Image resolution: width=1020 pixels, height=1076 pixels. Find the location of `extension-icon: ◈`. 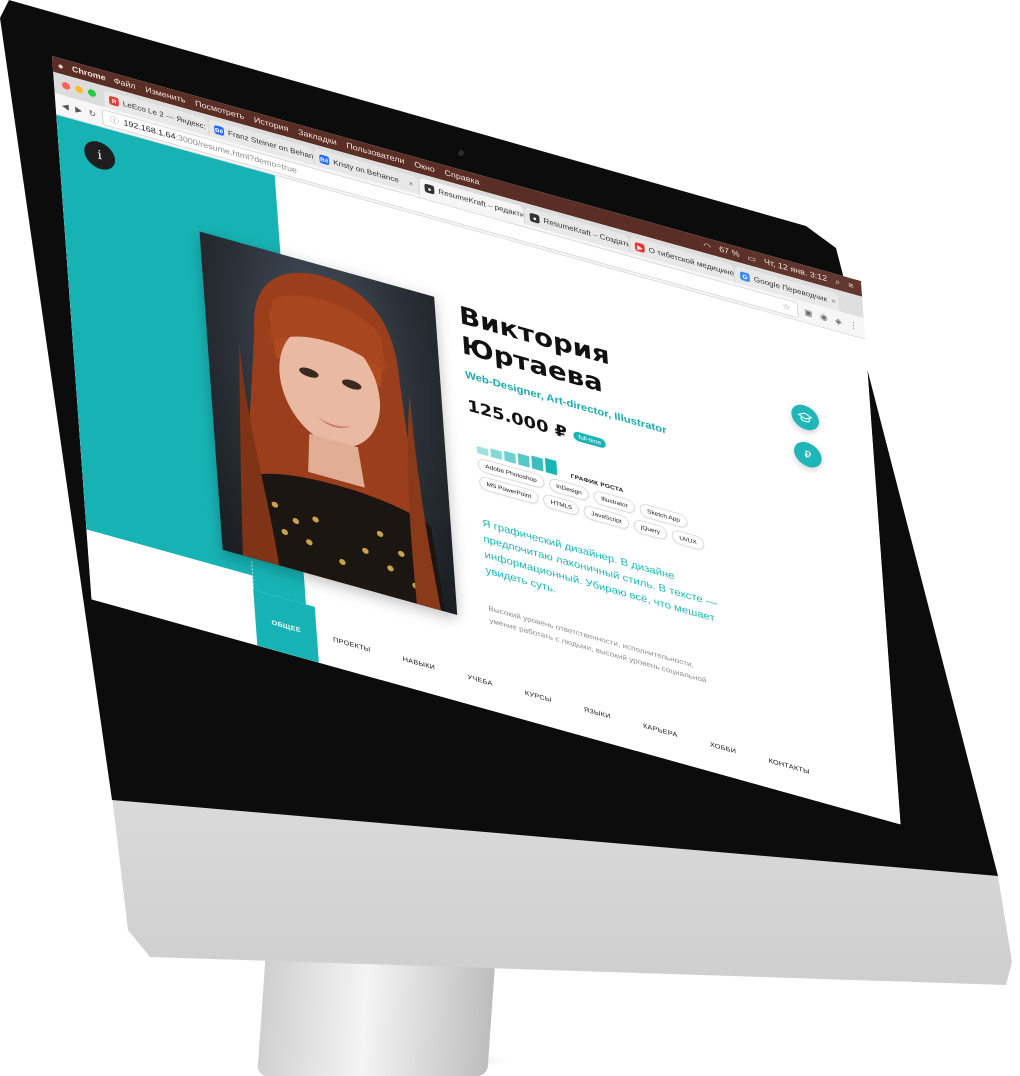

extension-icon: ◈ is located at coordinates (838, 321).